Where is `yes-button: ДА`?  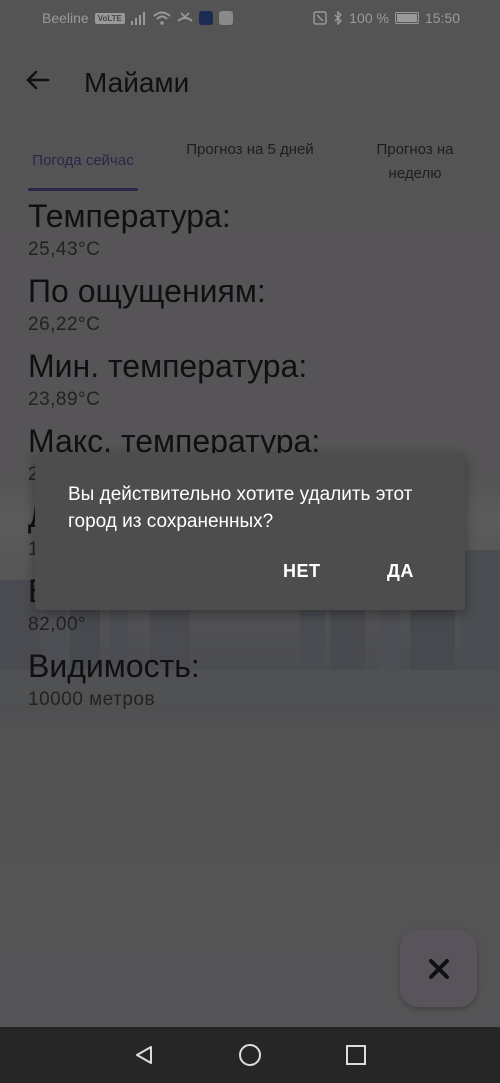
yes-button: ДА is located at coordinates (400, 571).